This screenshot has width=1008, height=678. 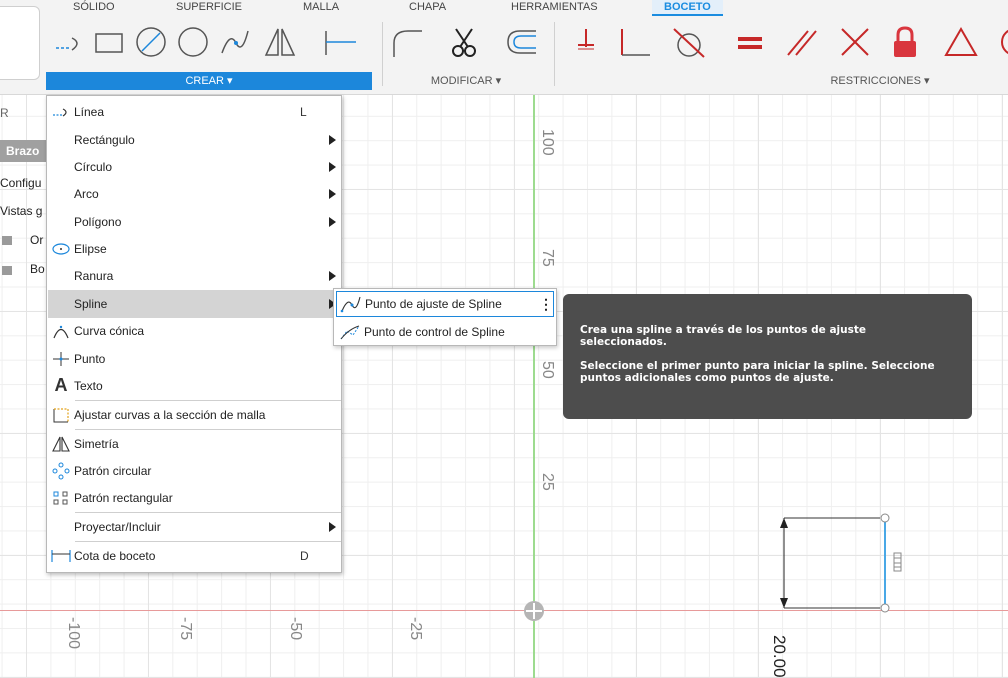 What do you see at coordinates (194, 140) in the screenshot?
I see `menu-item-rectangle: Rectángulo` at bounding box center [194, 140].